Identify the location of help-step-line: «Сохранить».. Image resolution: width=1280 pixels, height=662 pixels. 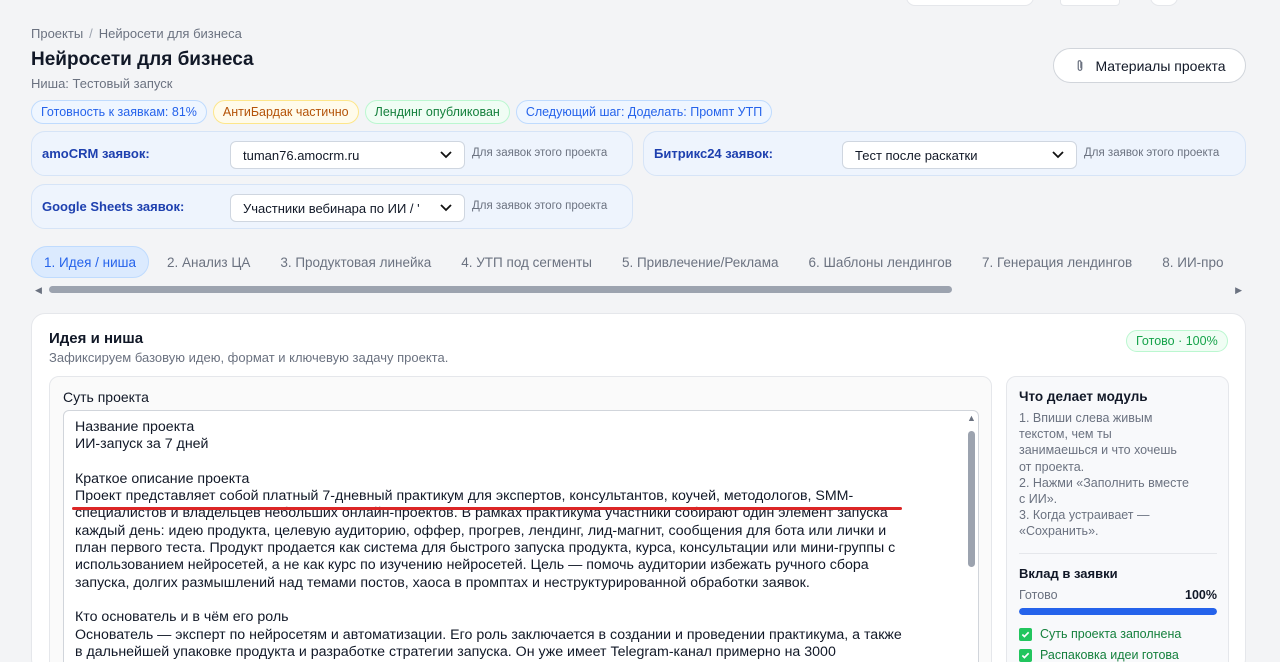
(1059, 531).